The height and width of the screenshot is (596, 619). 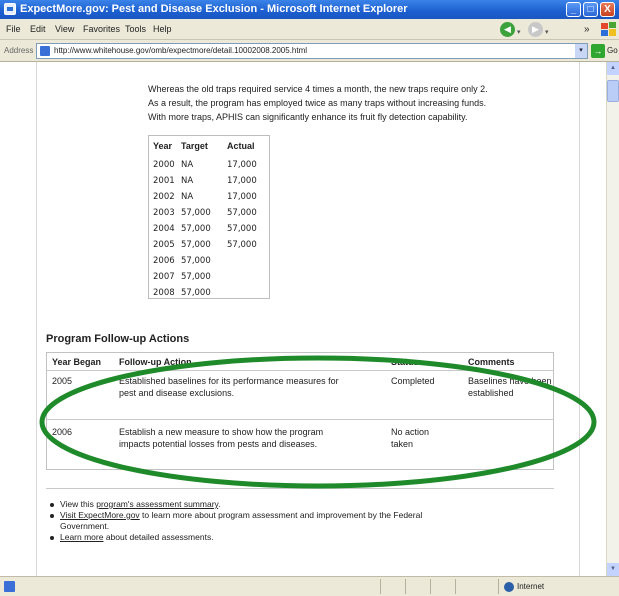 I want to click on table-cell: 2002, so click(x=164, y=197).